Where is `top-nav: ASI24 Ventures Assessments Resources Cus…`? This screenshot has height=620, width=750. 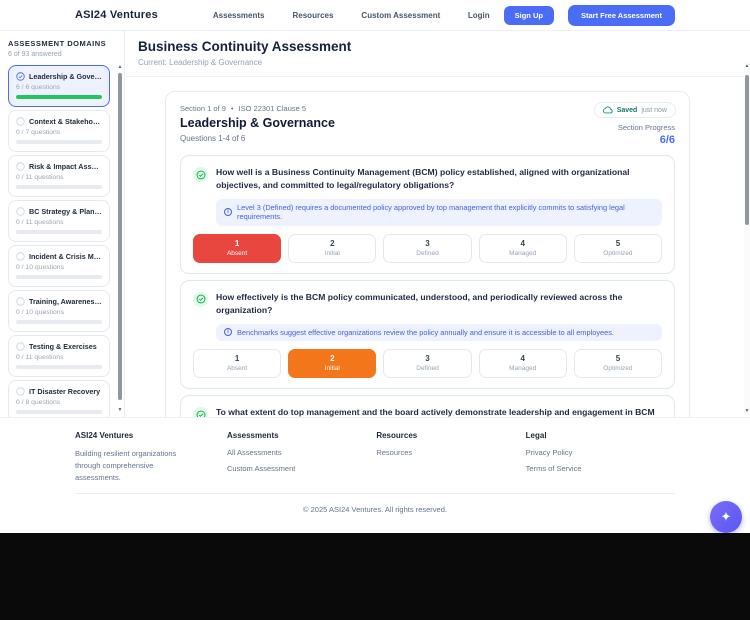
top-nav: ASI24 Ventures Assessments Resources Cus… is located at coordinates (375, 15).